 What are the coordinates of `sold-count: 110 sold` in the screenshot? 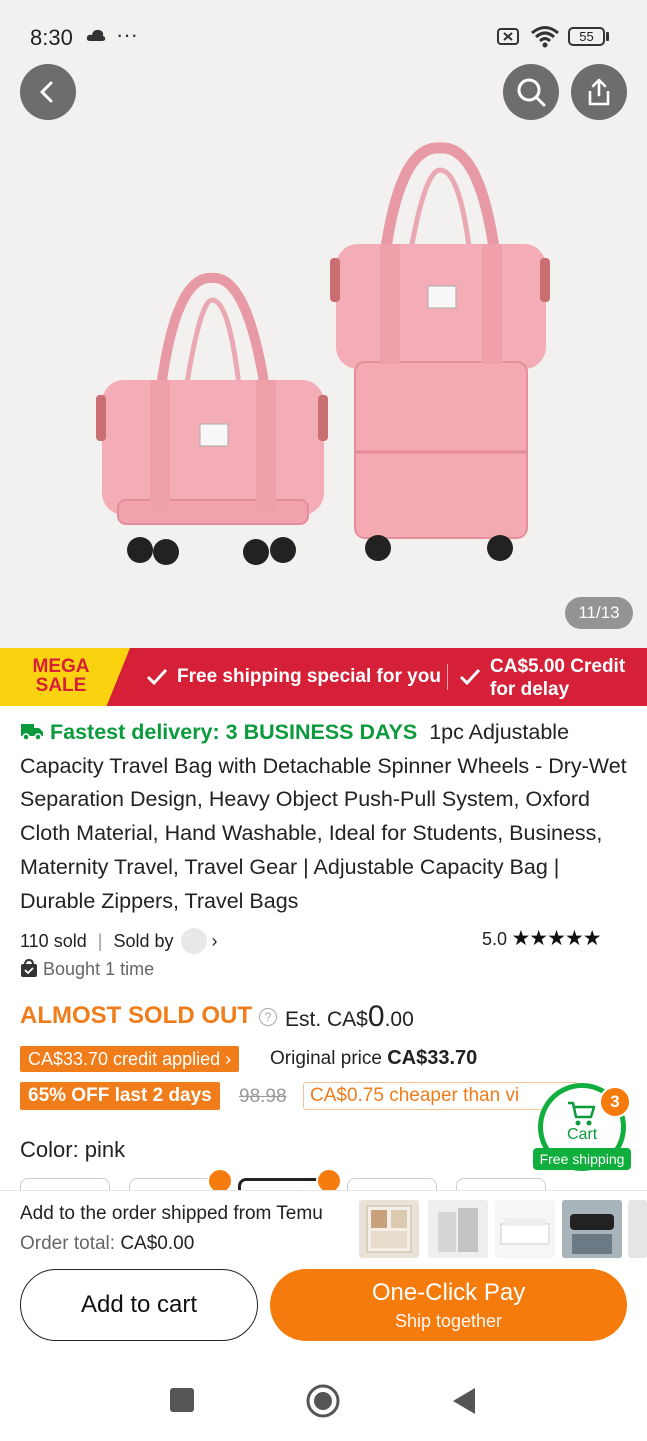 It's located at (53, 941).